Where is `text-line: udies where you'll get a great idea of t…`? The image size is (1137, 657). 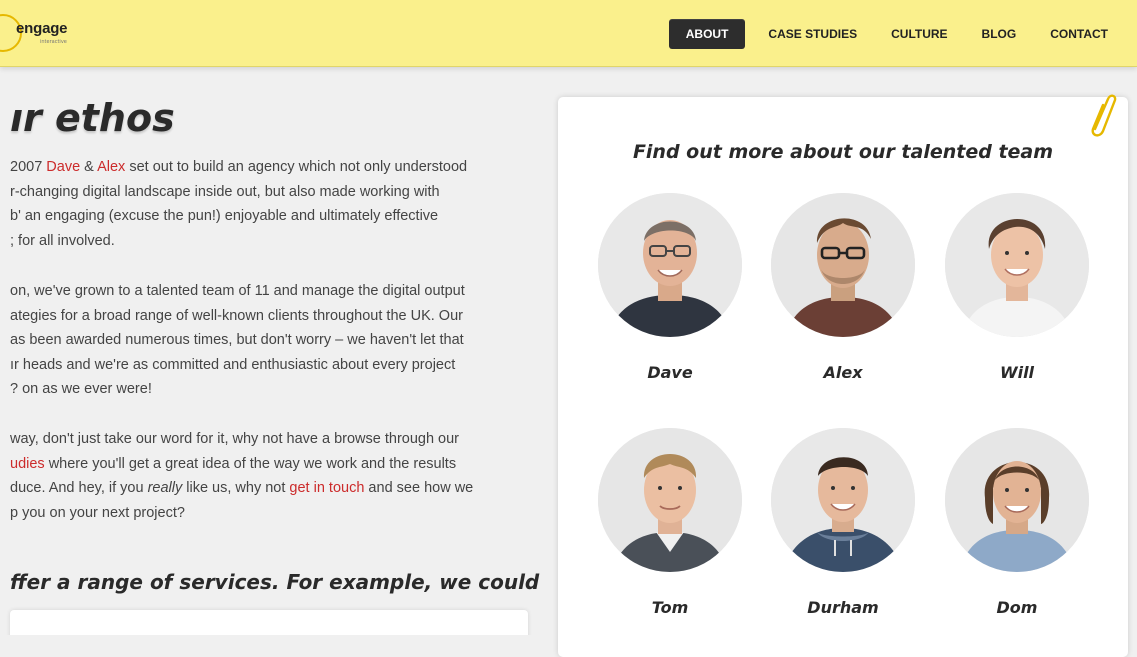
text-line: udies where you'll get a great idea of t… is located at coordinates (275, 464).